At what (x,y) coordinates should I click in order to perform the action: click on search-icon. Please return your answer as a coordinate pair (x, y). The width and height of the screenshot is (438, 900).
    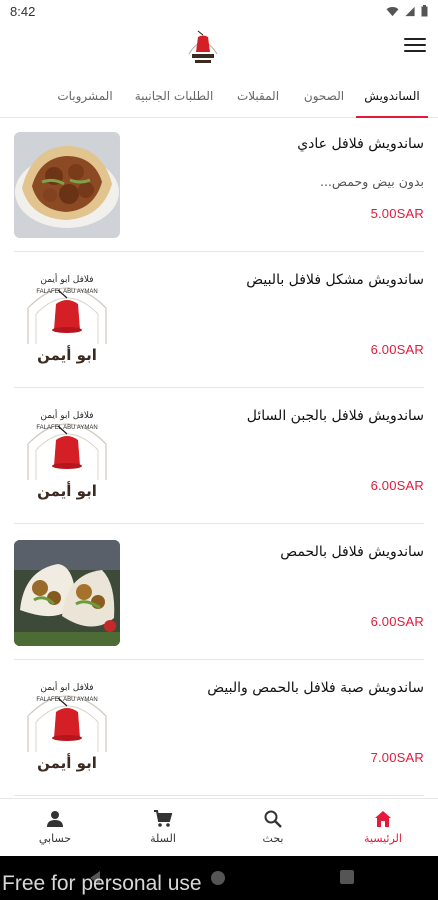
    Looking at the image, I should click on (273, 819).